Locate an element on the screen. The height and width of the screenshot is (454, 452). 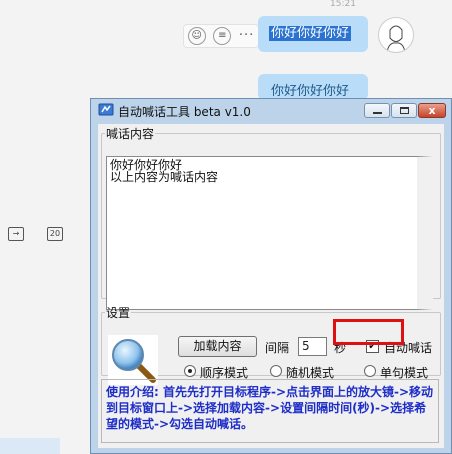
window-title: 自动喊话工具 beta v1.0 is located at coordinates (184, 112).